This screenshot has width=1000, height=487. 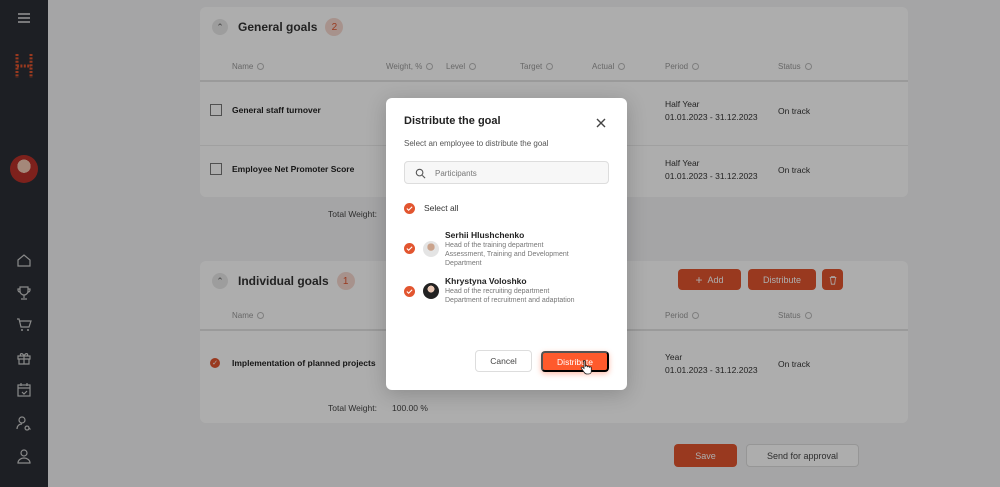 I want to click on select-all-checkbox, so click(x=409, y=208).